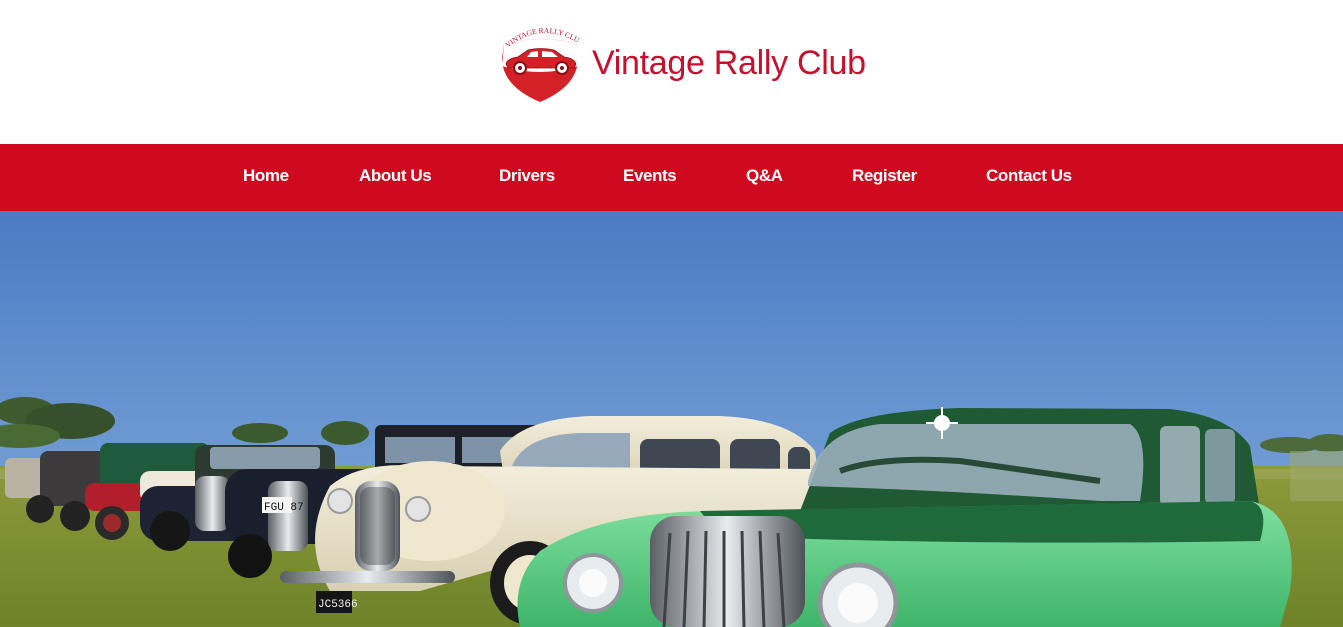 This screenshot has width=1343, height=627. What do you see at coordinates (284, 508) in the screenshot?
I see `license-plate-2: FGU 87` at bounding box center [284, 508].